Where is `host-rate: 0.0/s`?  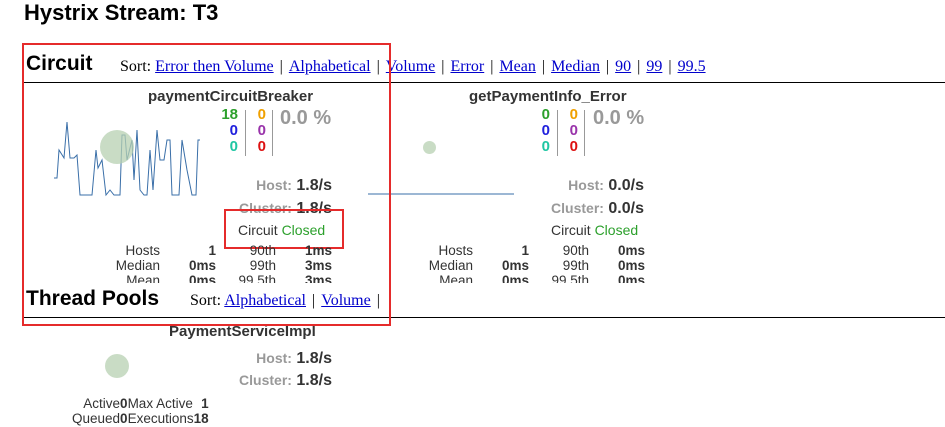
host-rate: 0.0/s is located at coordinates (626, 185).